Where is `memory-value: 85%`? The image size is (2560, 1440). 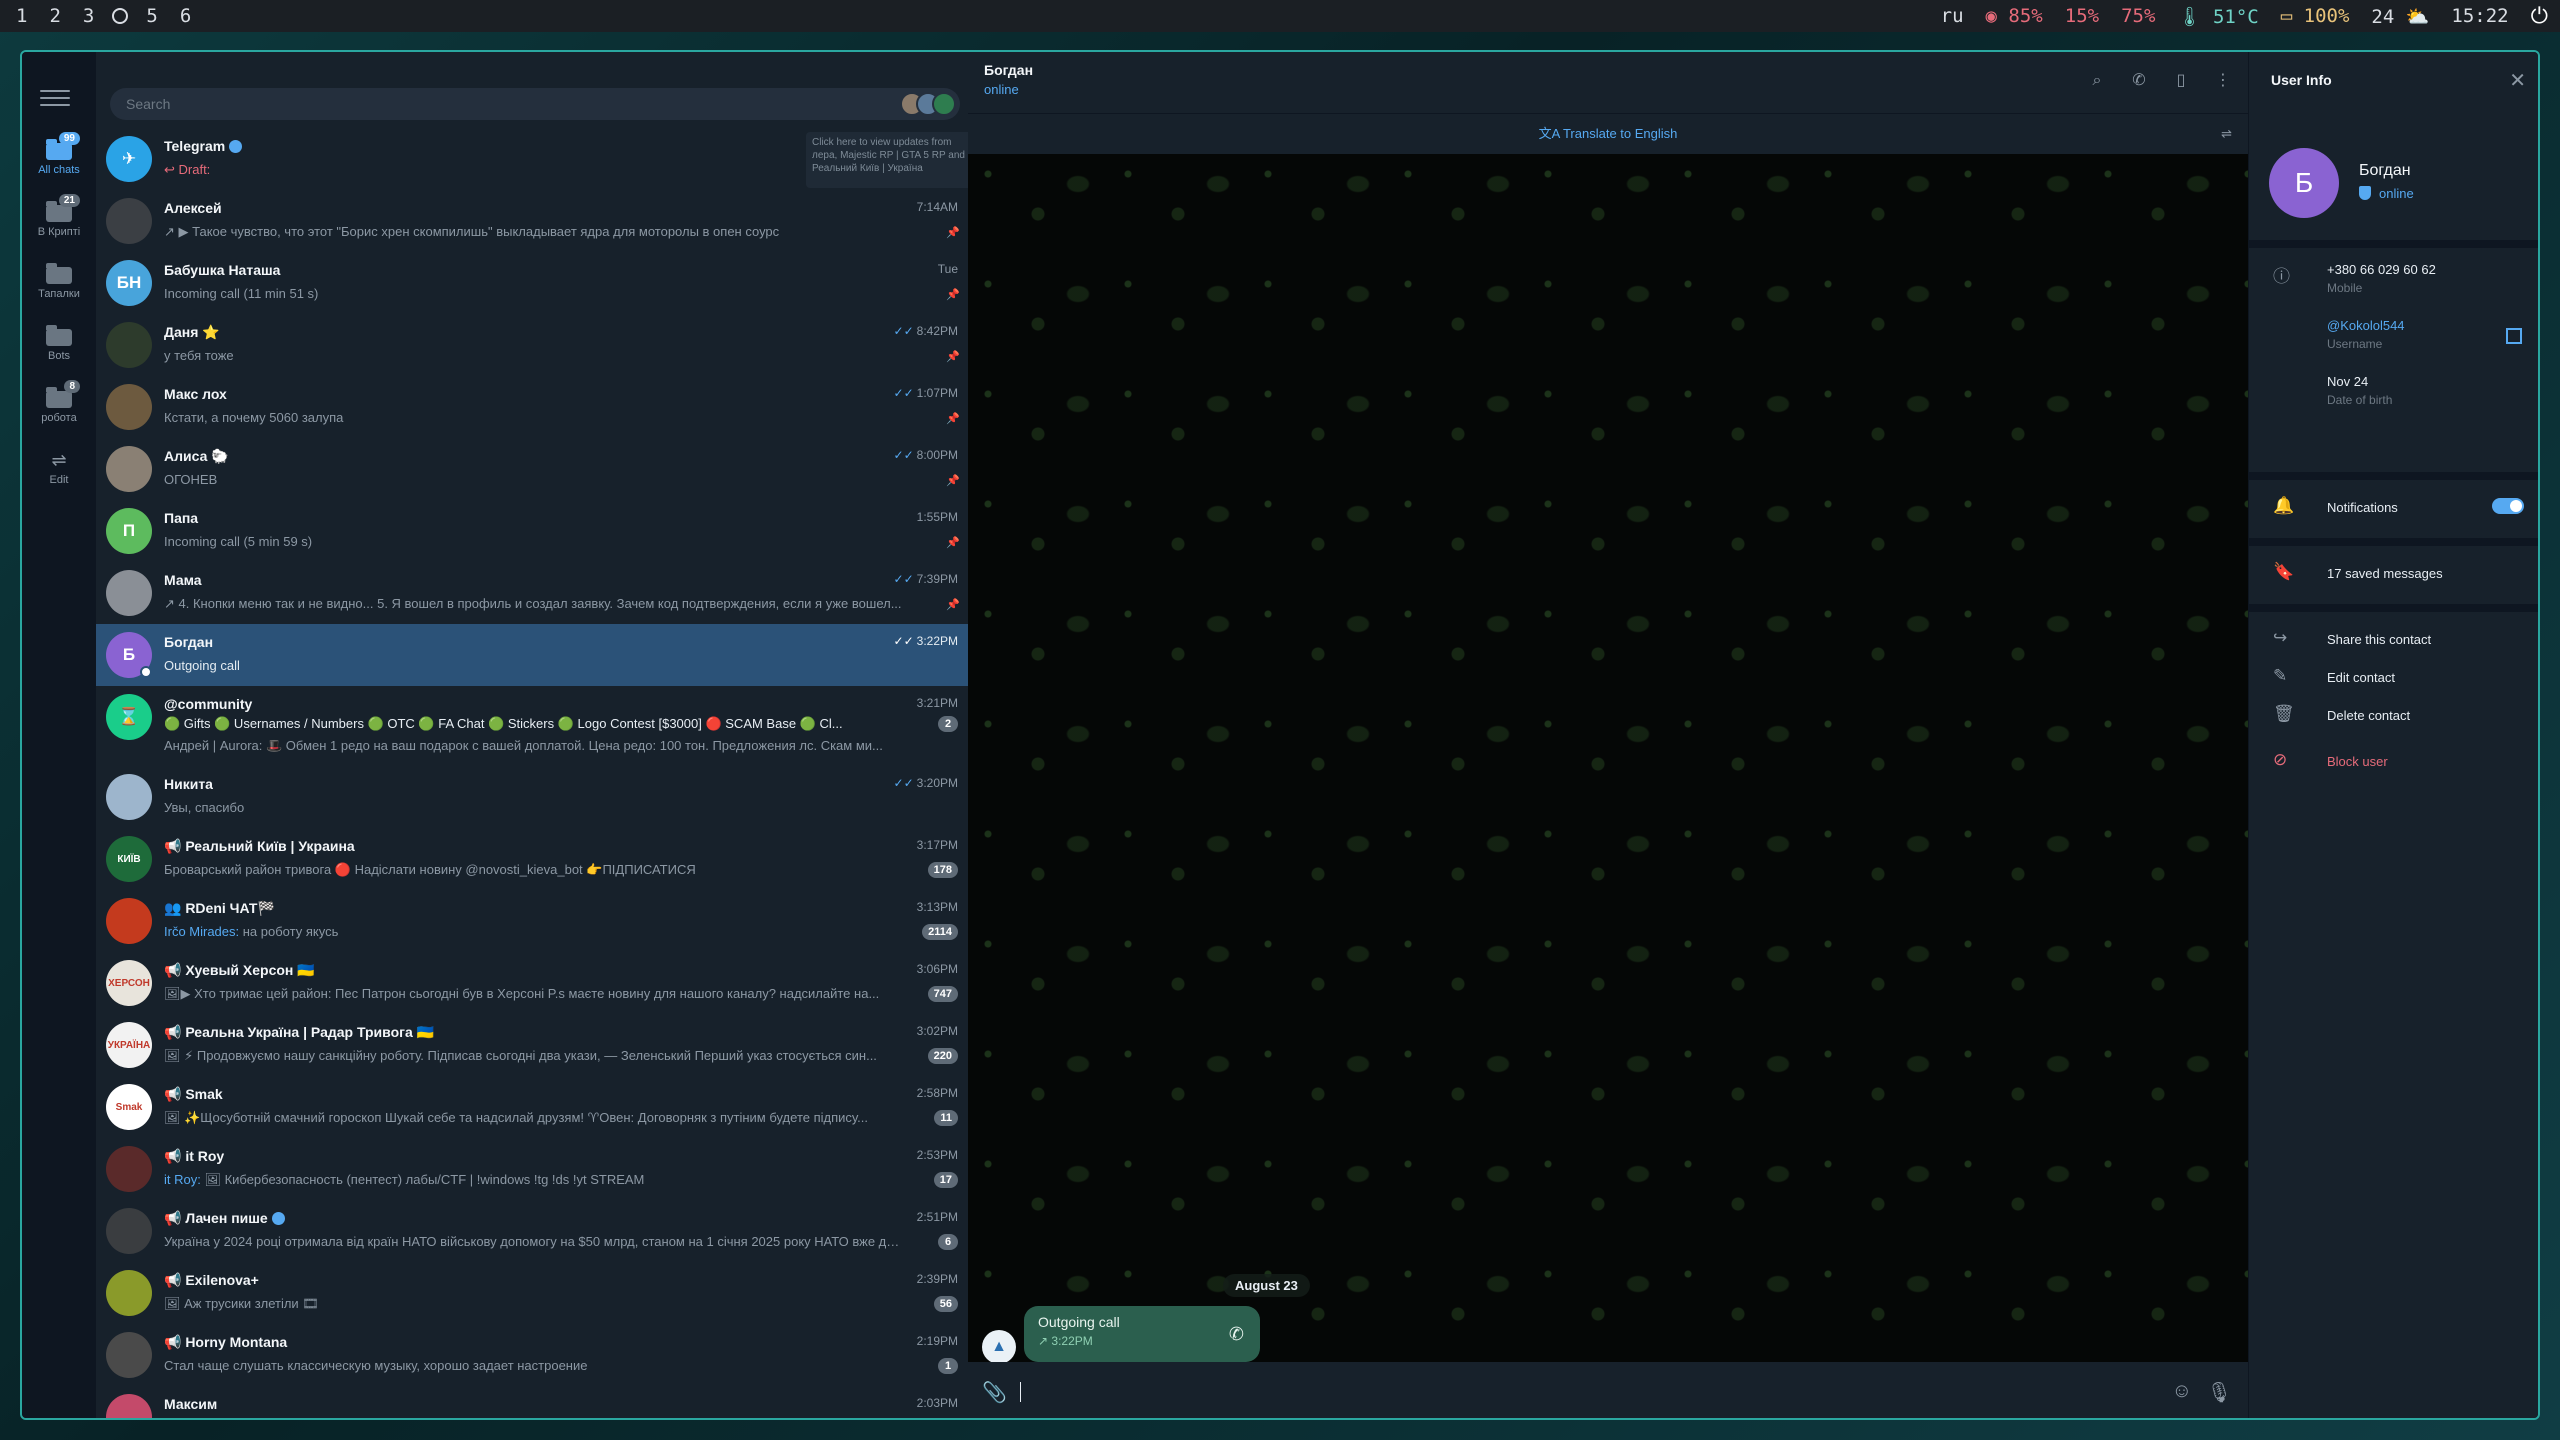 memory-value: 85% is located at coordinates (2025, 16).